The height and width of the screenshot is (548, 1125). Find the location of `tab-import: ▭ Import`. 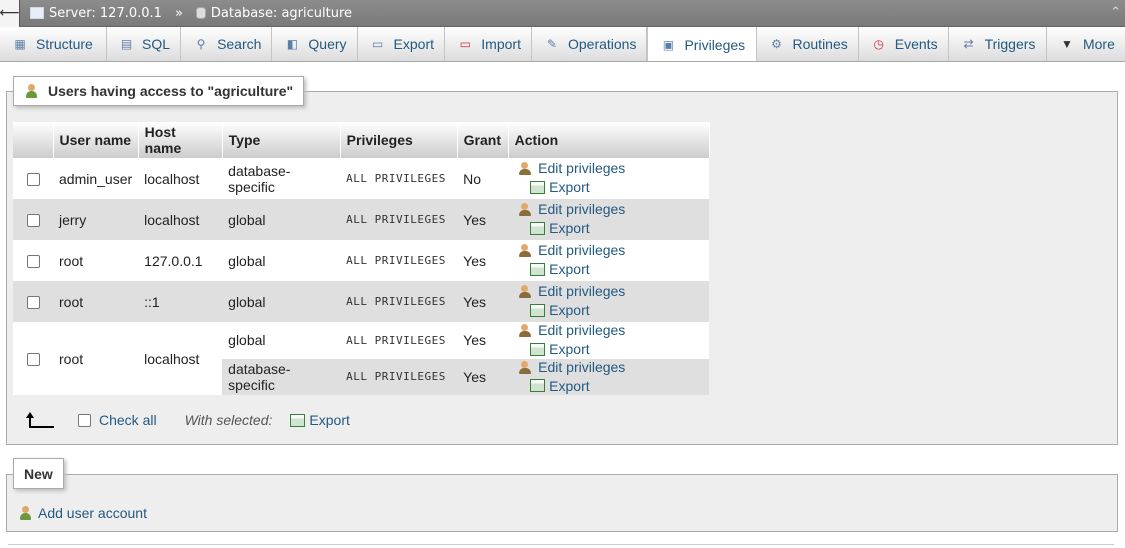

tab-import: ▭ Import is located at coordinates (488, 44).